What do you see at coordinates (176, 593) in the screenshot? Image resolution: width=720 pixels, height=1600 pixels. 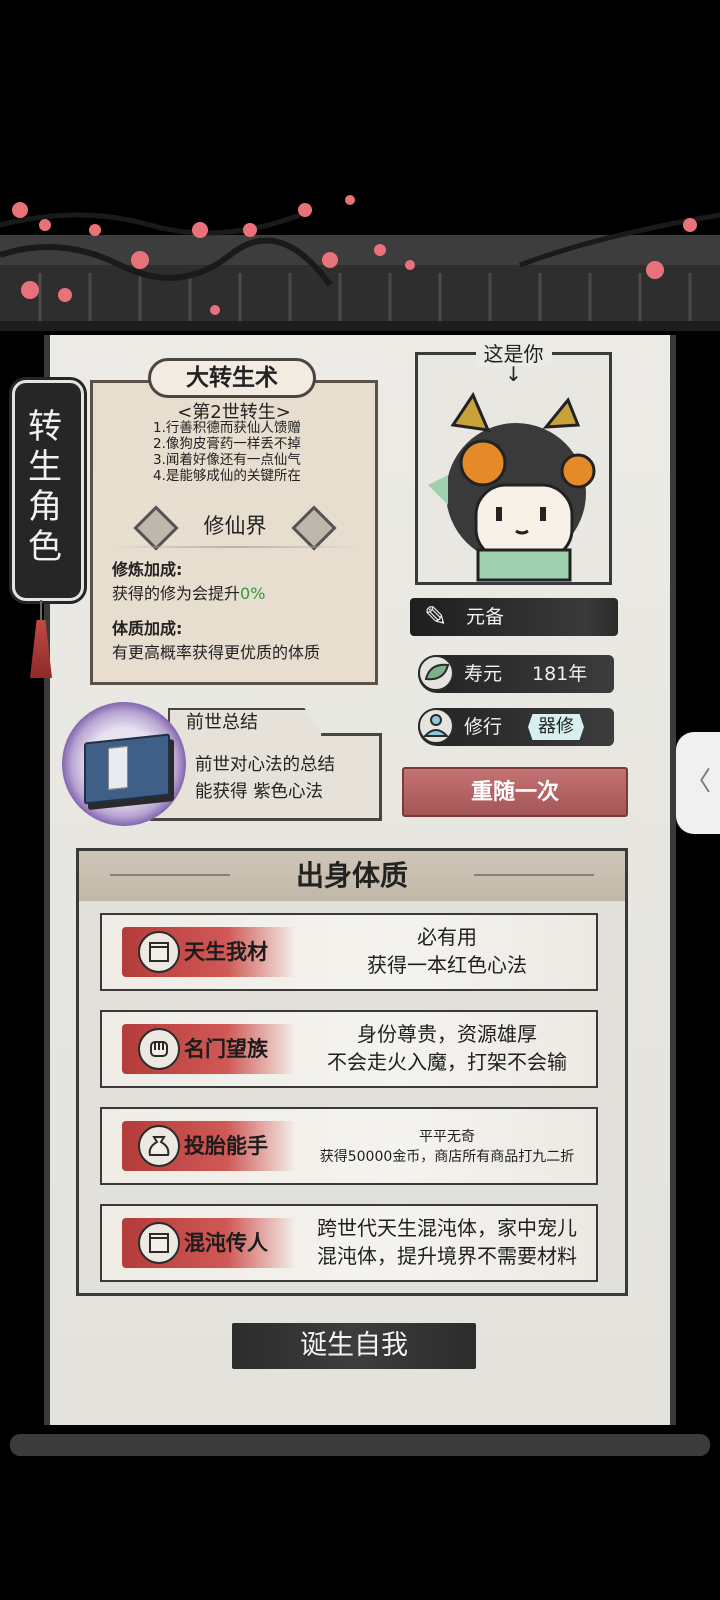 I see `cultivation-bonus-text: 获得的修为会提升` at bounding box center [176, 593].